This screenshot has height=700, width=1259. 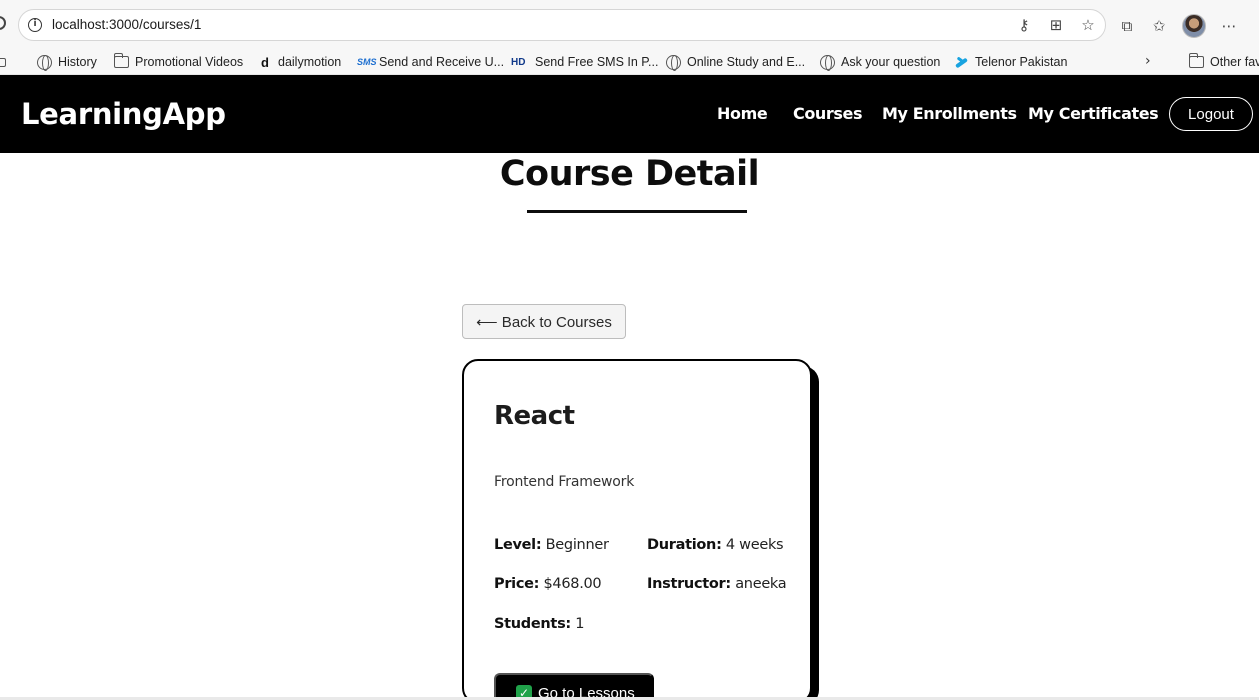 What do you see at coordinates (828, 113) in the screenshot?
I see `nav-courses: Courses` at bounding box center [828, 113].